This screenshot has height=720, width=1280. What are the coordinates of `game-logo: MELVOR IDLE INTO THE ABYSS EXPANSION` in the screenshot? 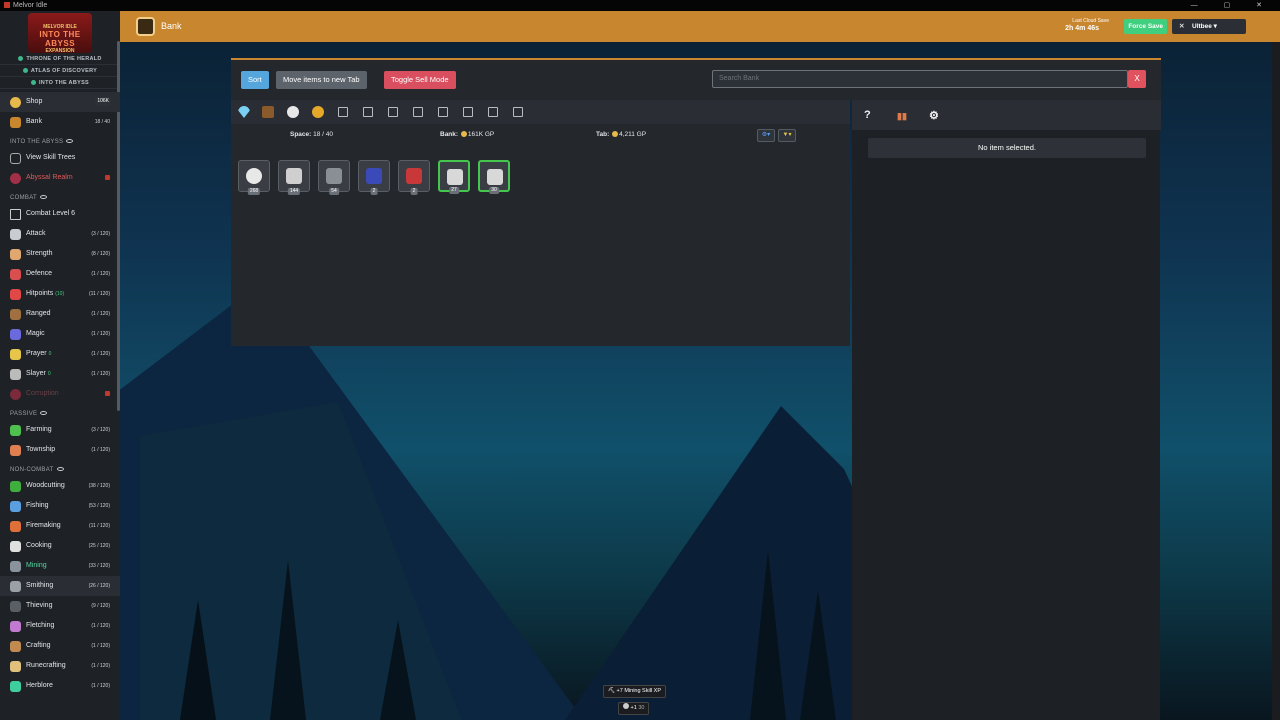 It's located at (60, 33).